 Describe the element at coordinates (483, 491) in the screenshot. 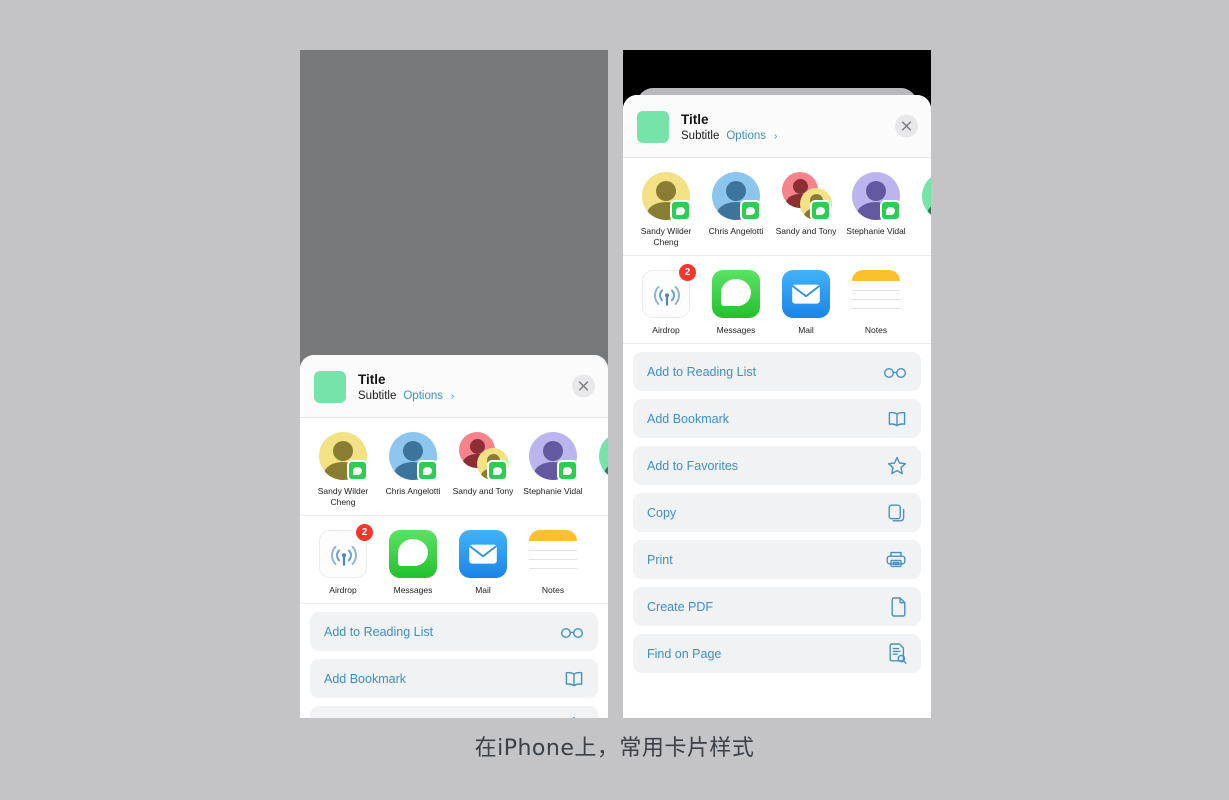

I see `contact-name: Sandy and Tony` at that location.